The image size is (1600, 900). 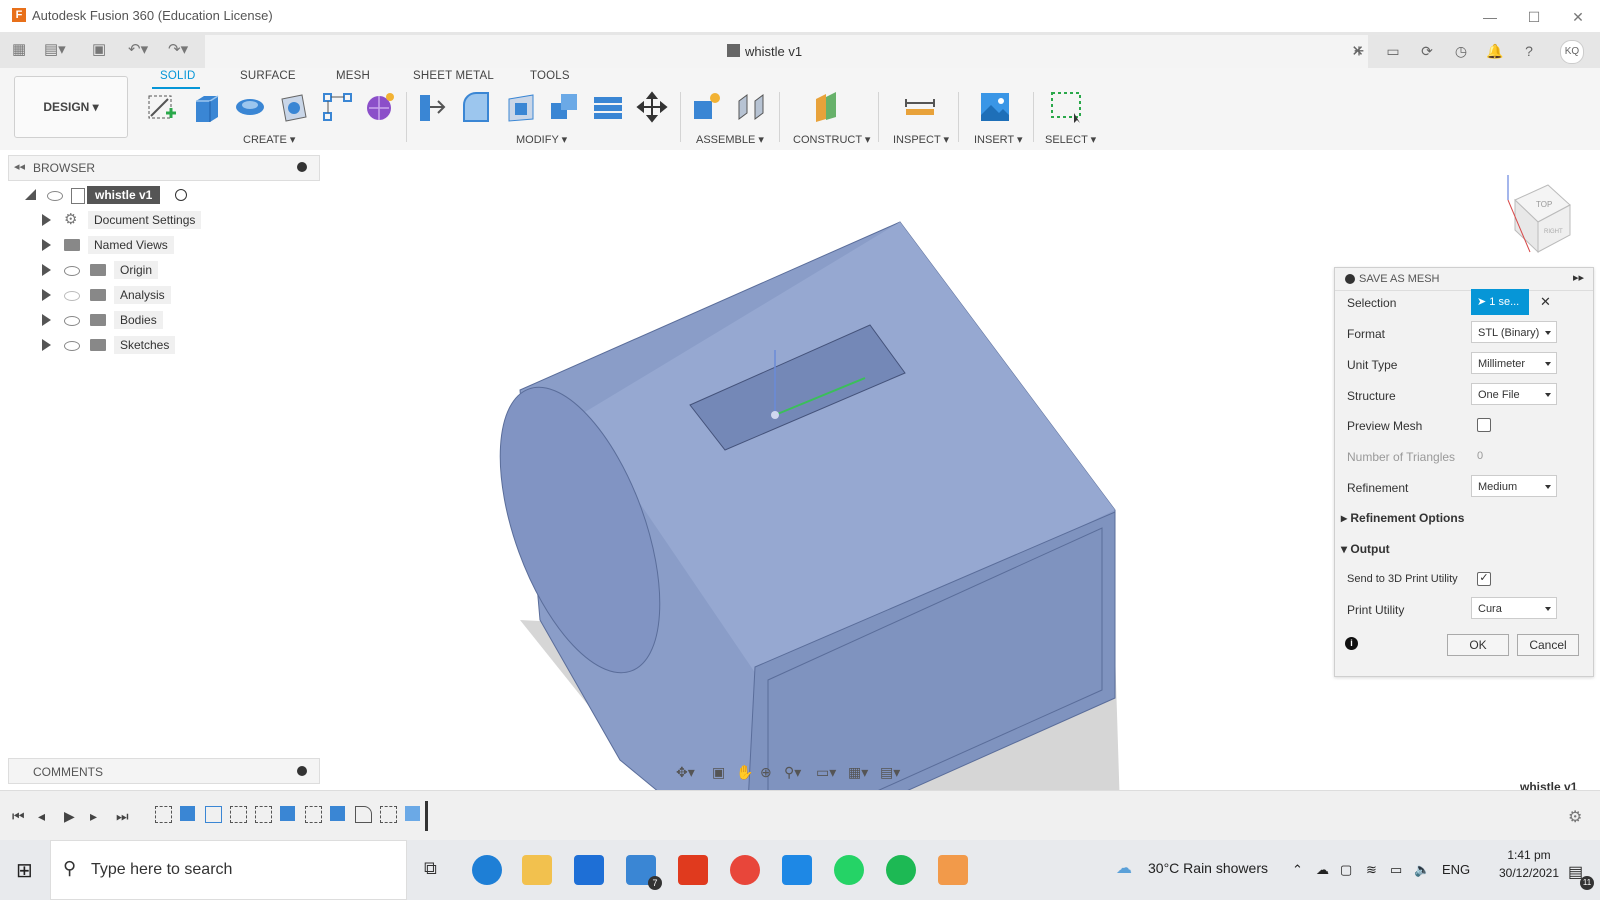 I want to click on timeline-settings-gear-icon: ⚙, so click(x=1575, y=817).